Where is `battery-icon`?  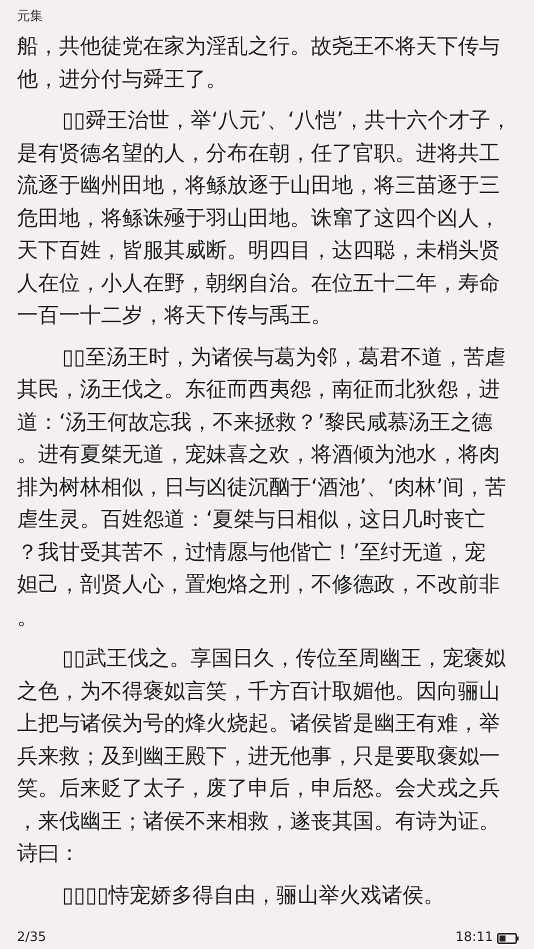 battery-icon is located at coordinates (508, 938).